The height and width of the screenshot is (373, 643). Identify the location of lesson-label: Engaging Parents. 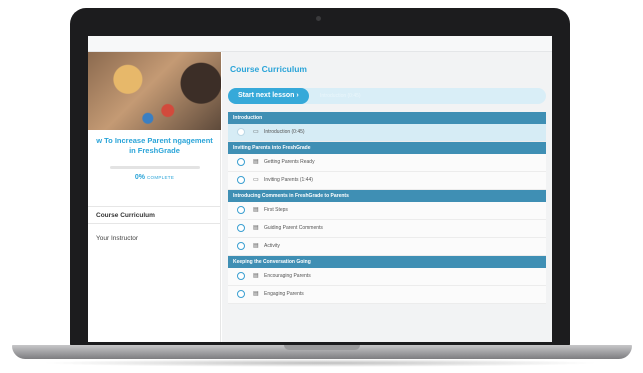
(284, 294).